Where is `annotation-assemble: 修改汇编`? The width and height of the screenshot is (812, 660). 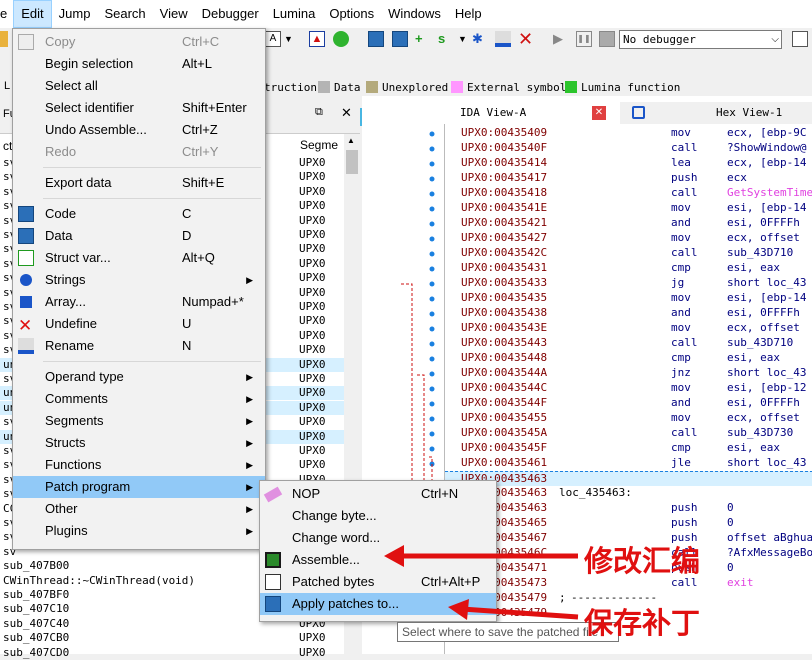
annotation-assemble: 修改汇编 is located at coordinates (642, 561).